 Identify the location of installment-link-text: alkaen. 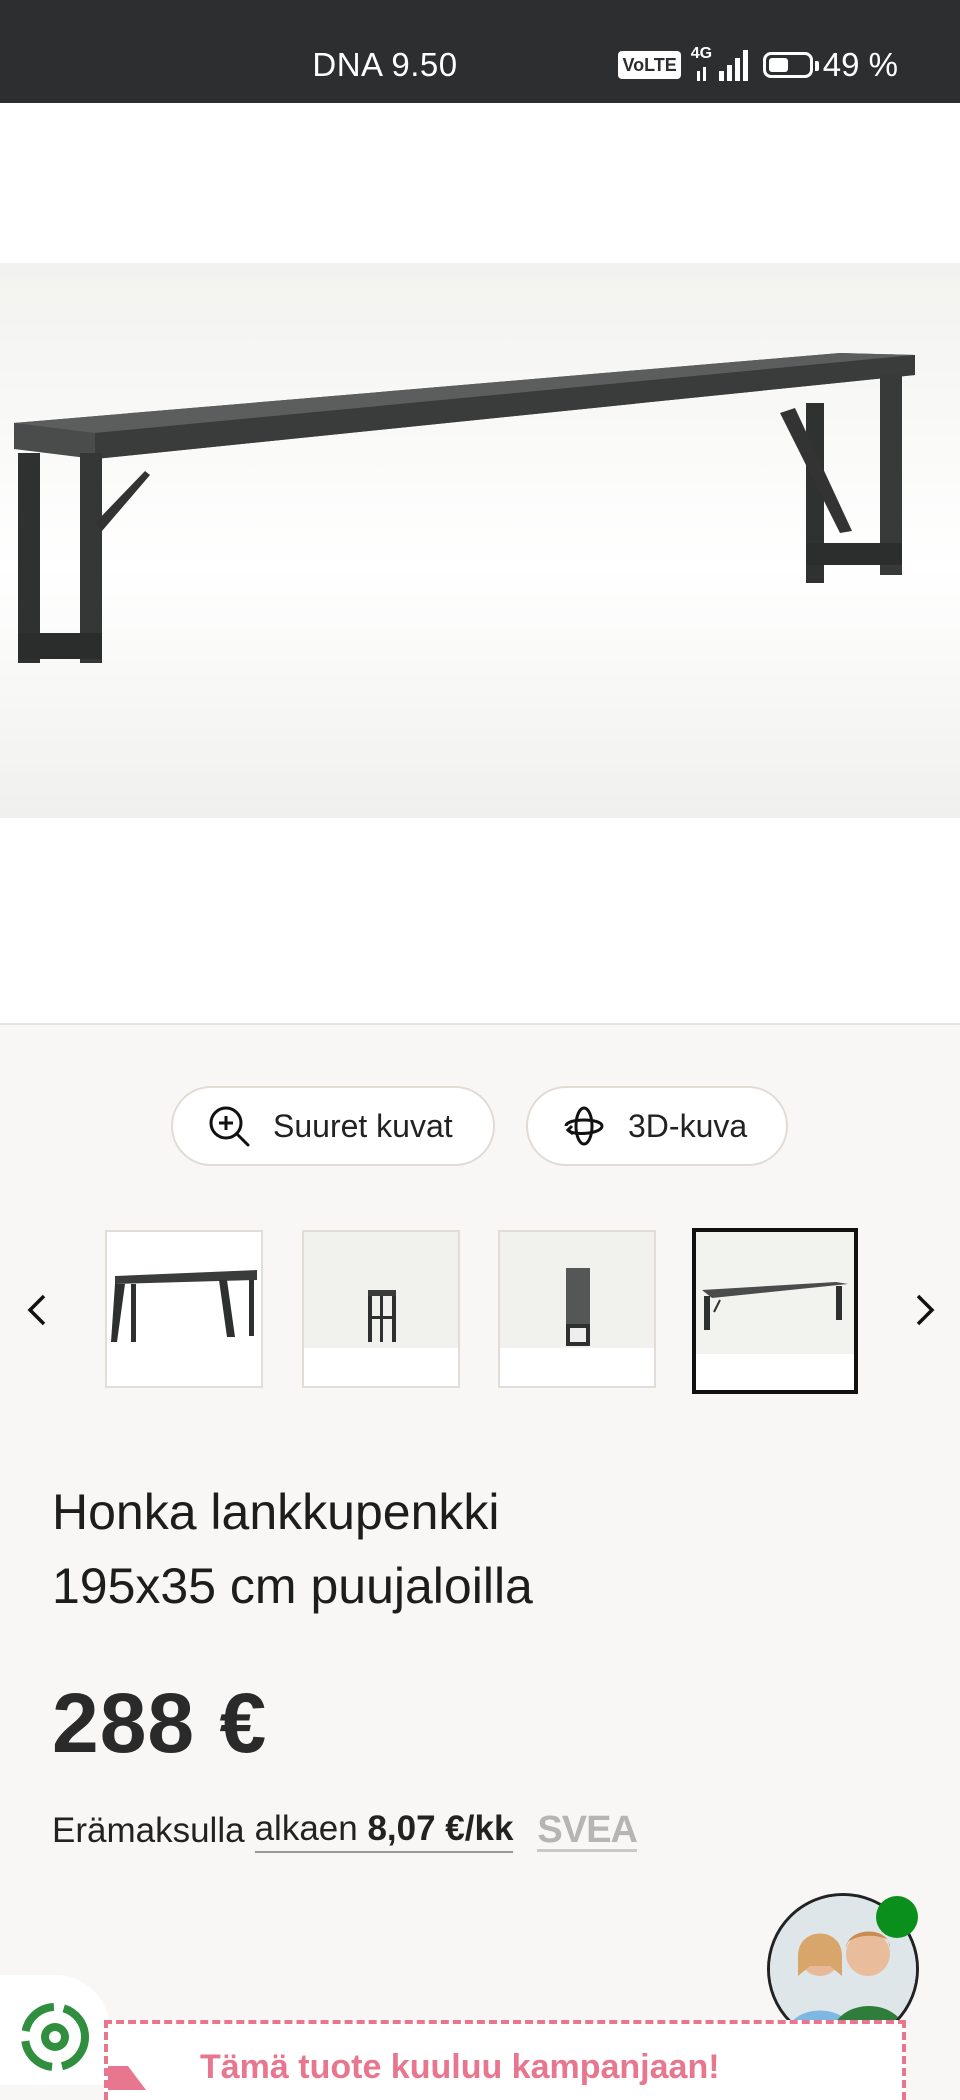
(306, 1828).